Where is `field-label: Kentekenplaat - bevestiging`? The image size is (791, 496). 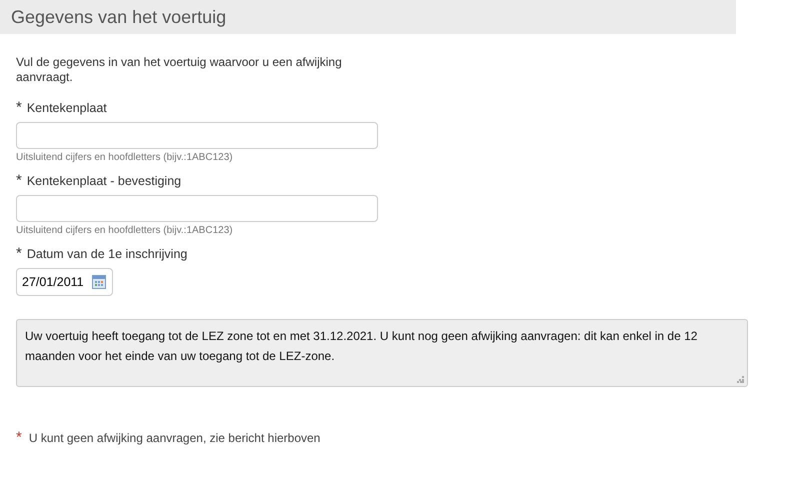 field-label: Kentekenplaat - bevestiging is located at coordinates (104, 181).